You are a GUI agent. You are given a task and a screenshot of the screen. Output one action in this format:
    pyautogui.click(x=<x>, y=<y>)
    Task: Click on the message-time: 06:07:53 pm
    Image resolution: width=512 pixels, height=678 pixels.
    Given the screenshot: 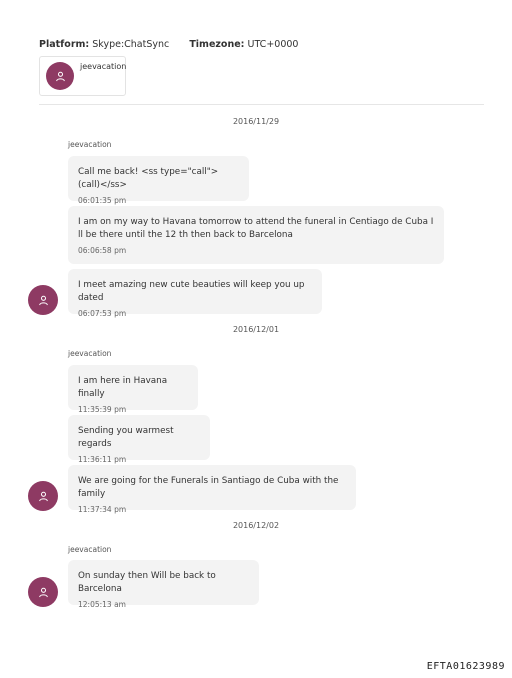 What is the action you would take?
    pyautogui.click(x=102, y=313)
    